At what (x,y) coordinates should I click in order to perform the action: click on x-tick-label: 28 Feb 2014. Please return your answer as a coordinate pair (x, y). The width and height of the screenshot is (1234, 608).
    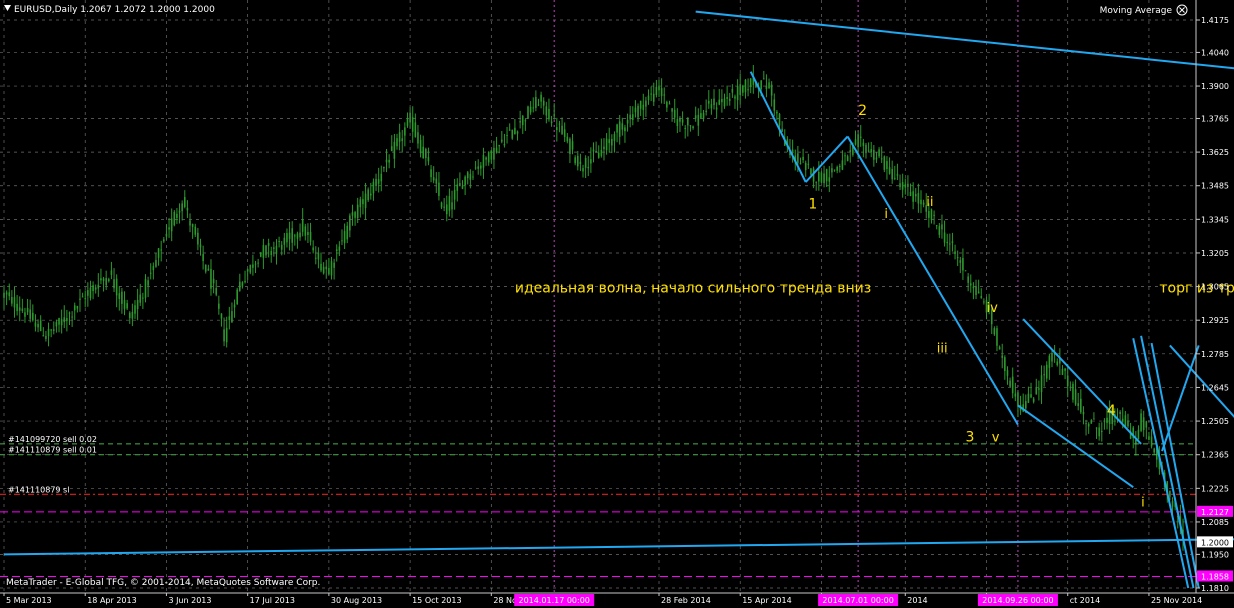
    Looking at the image, I should click on (686, 600).